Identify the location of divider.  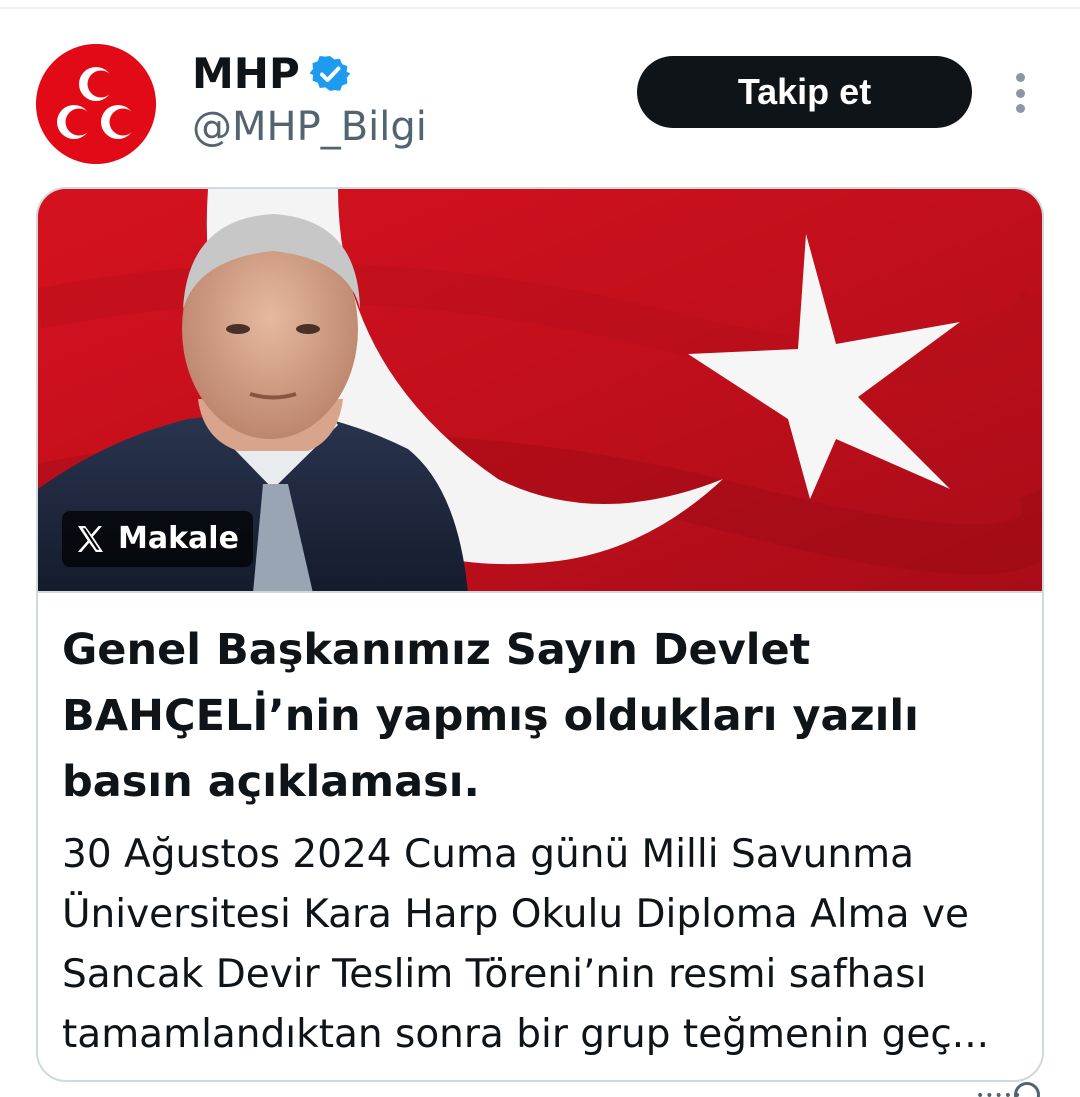
(540, 8).